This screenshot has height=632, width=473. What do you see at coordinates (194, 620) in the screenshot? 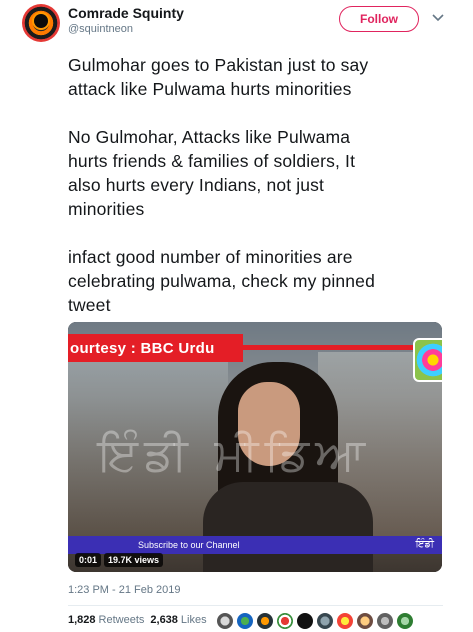
I see `likes-label: Likes` at bounding box center [194, 620].